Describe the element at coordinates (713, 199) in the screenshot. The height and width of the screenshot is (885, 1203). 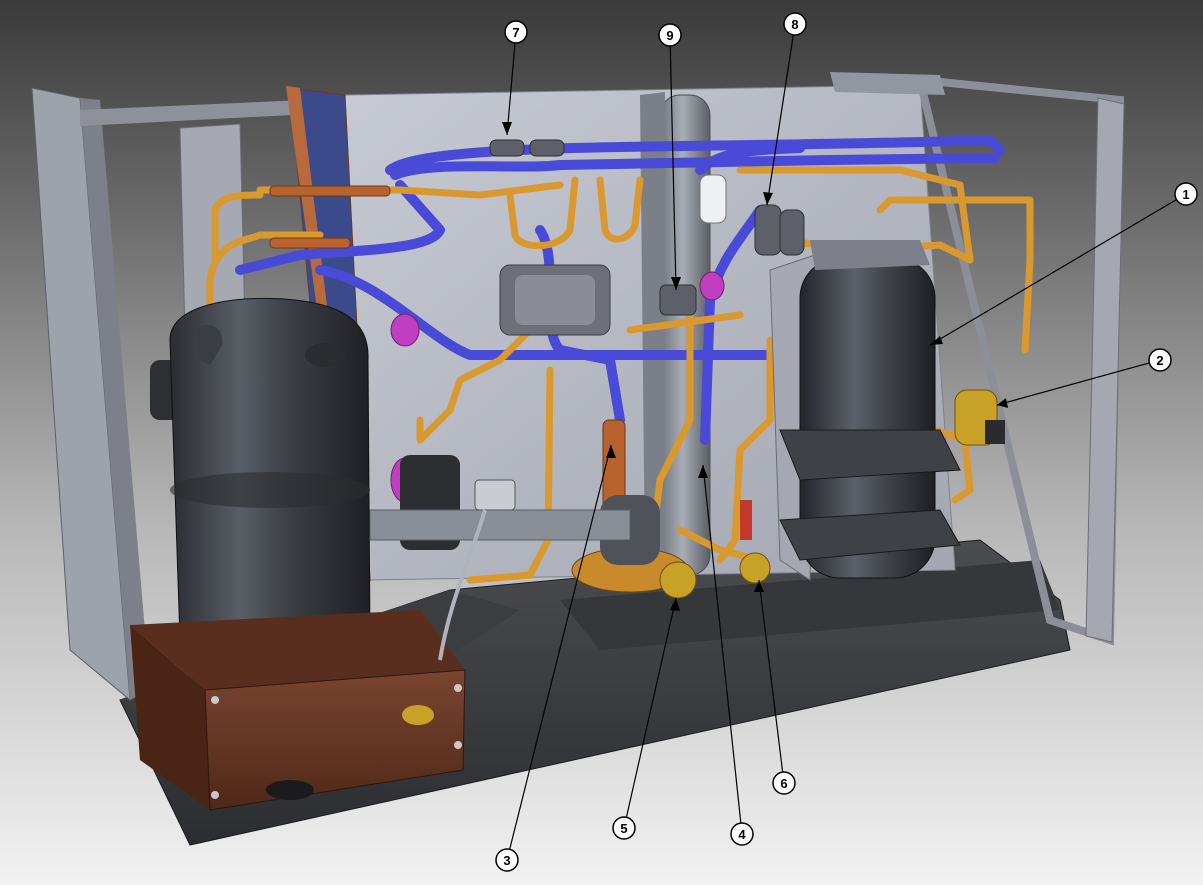
I see `sight-glass` at that location.